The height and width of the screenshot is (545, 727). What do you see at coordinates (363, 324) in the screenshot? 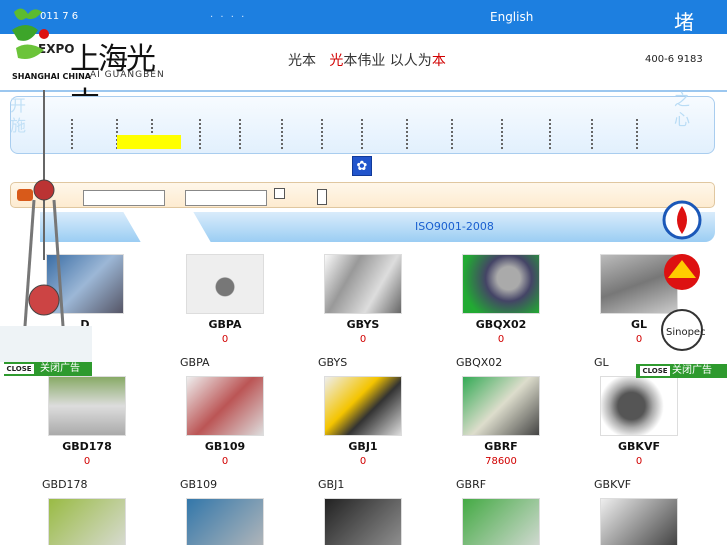
I see `product-code: GBYS` at bounding box center [363, 324].